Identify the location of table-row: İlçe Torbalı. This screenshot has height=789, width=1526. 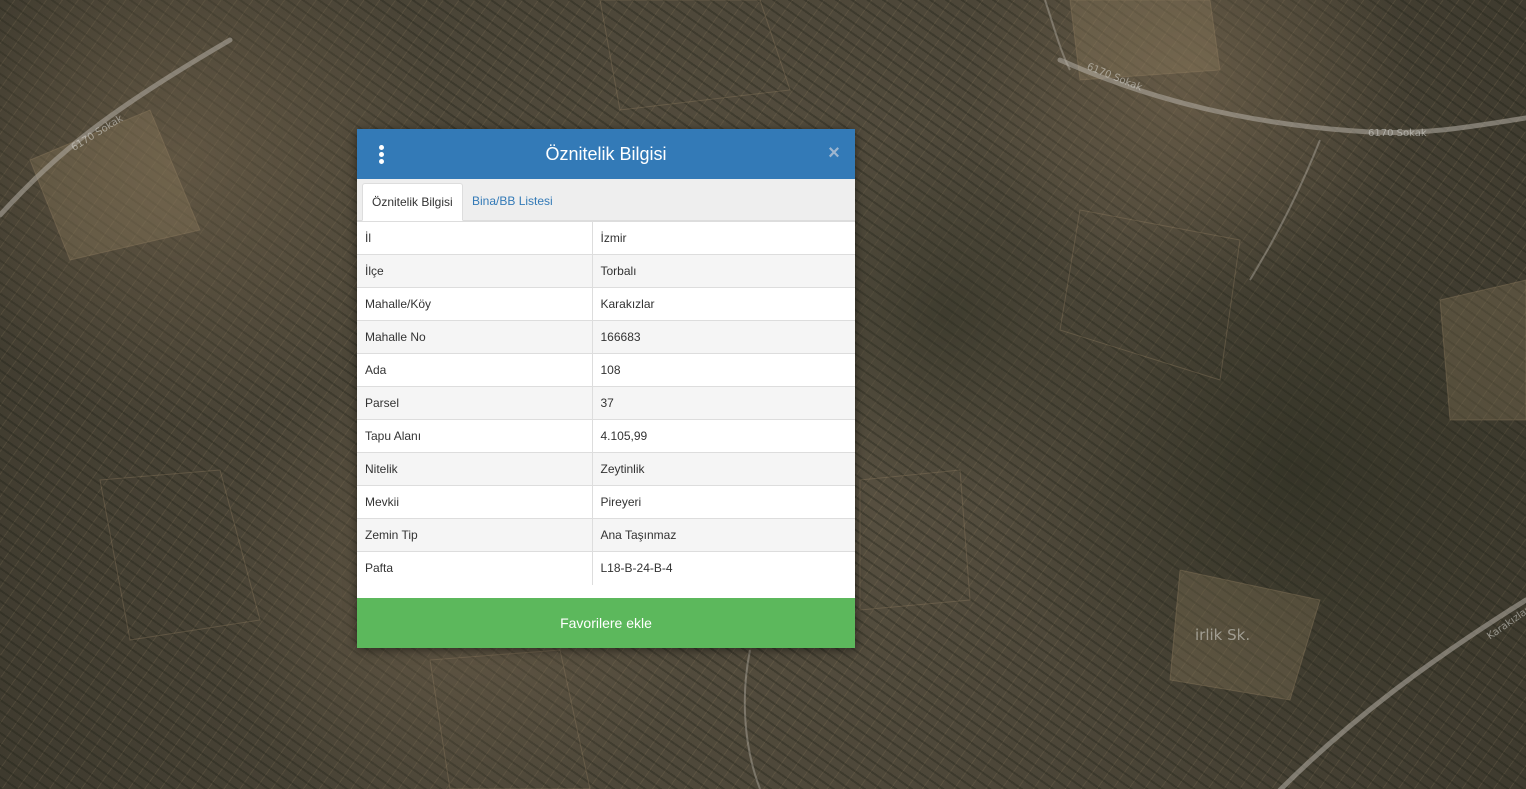
(606, 271).